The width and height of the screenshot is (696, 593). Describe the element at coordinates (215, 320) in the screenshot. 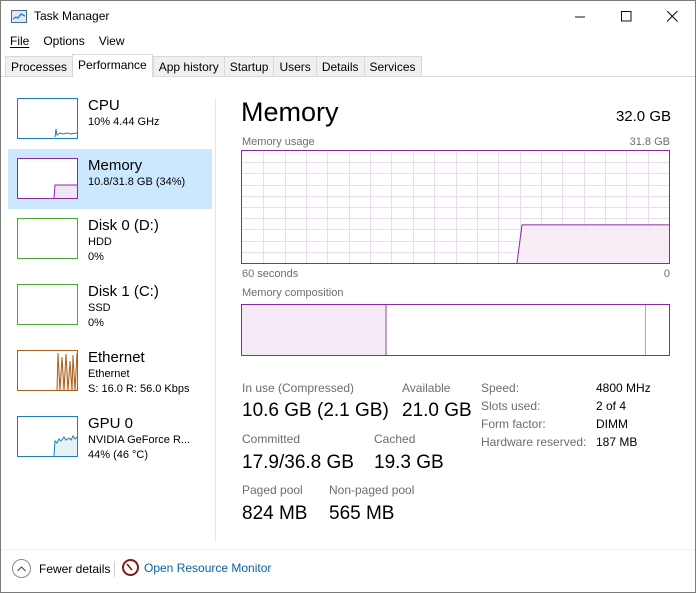

I see `pane-divider` at that location.